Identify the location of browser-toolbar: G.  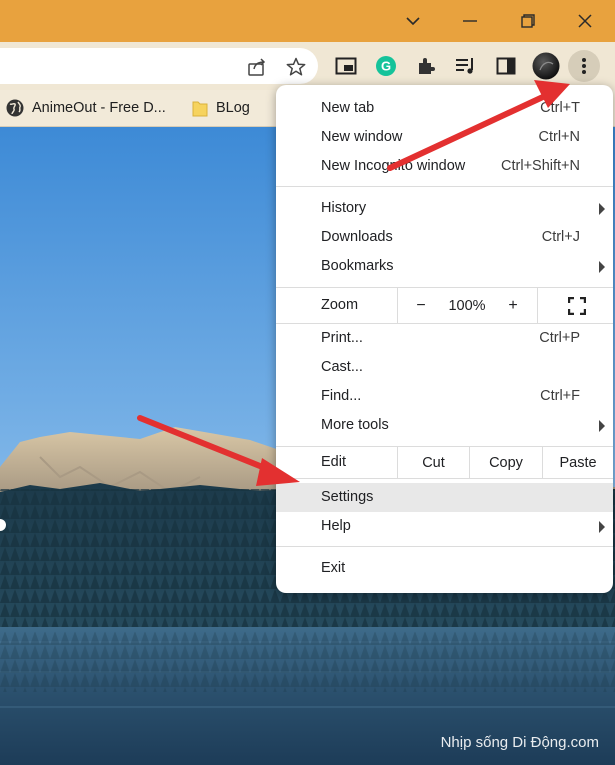
(307, 66).